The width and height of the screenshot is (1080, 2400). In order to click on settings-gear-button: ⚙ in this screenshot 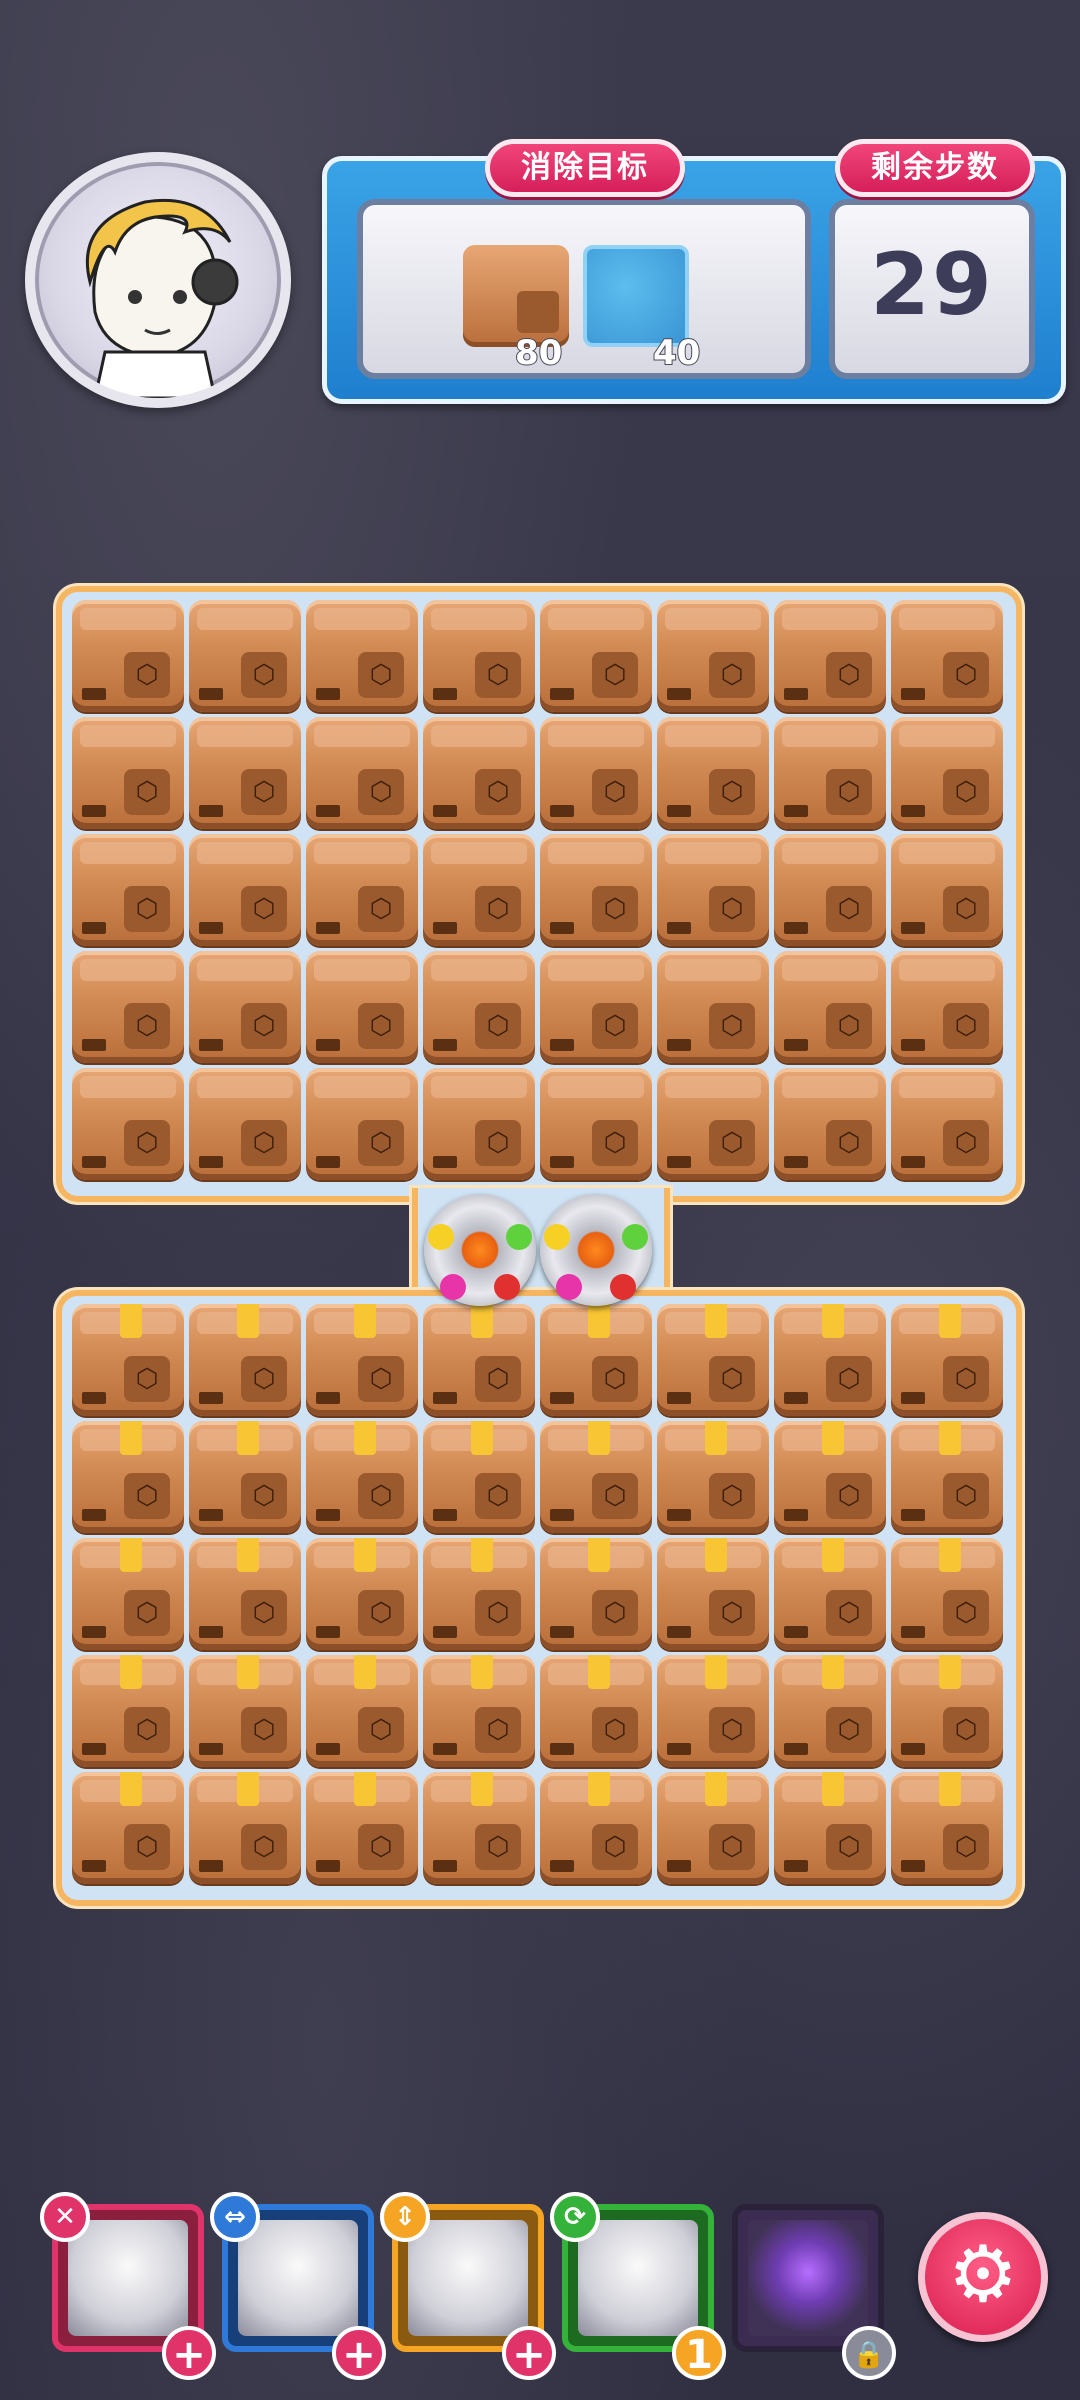, I will do `click(983, 2277)`.